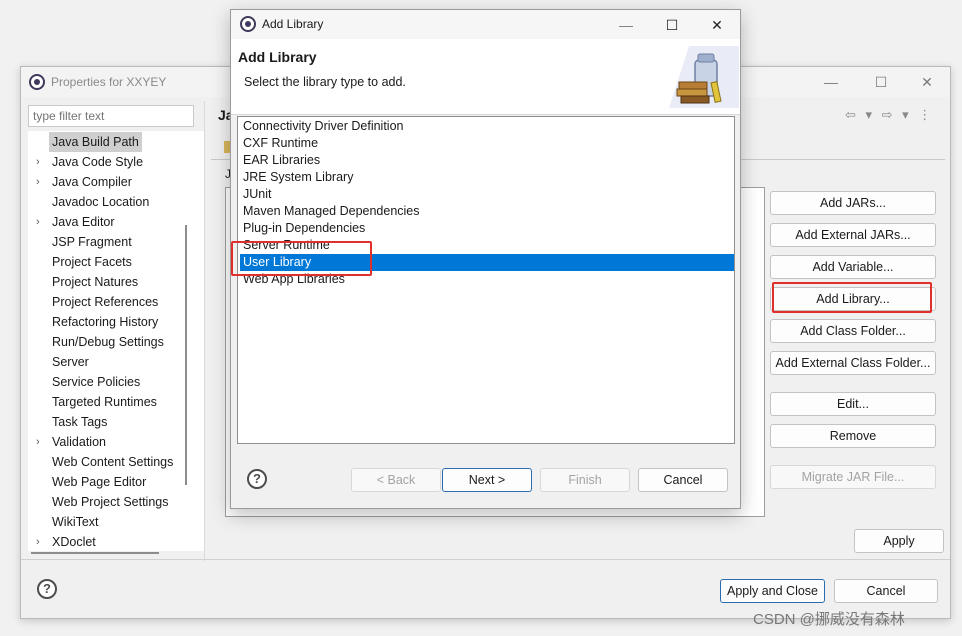 This screenshot has width=962, height=636. I want to click on tree-item: Java Build Path, so click(107, 142).